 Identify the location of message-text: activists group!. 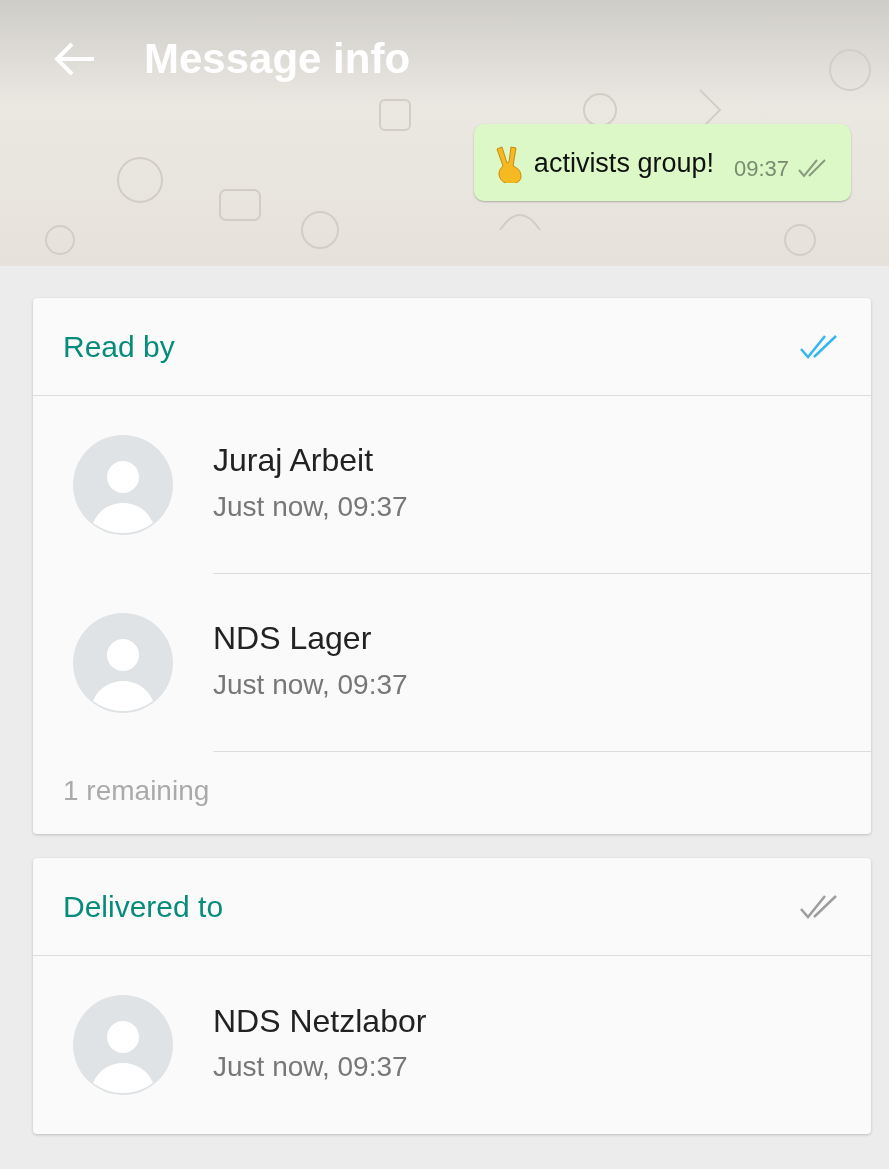
(623, 164).